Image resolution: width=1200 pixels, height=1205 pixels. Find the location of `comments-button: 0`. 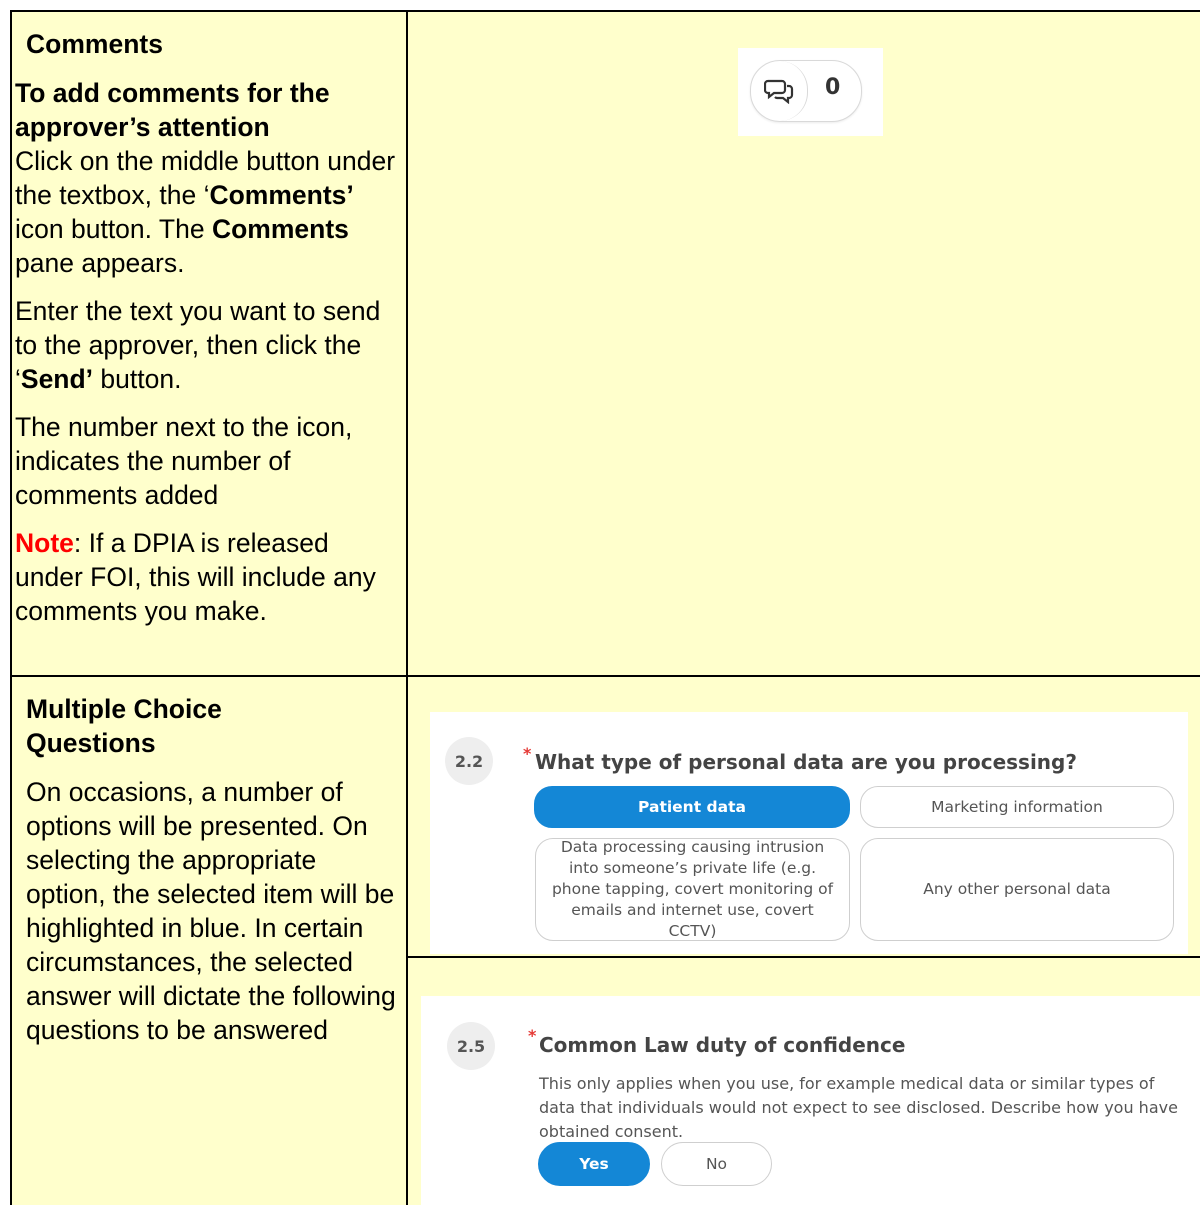

comments-button: 0 is located at coordinates (806, 91).